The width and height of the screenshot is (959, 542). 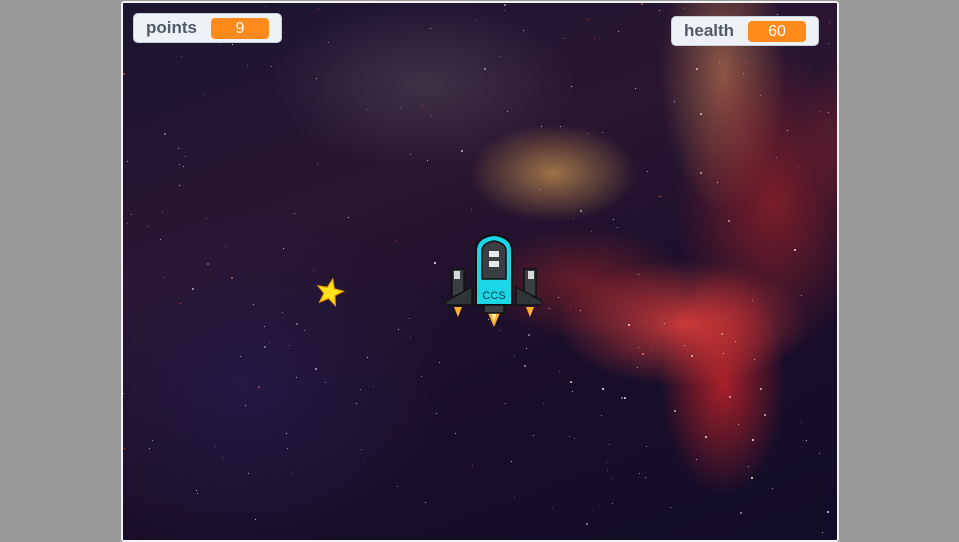 I want to click on points-value: 9, so click(x=240, y=28).